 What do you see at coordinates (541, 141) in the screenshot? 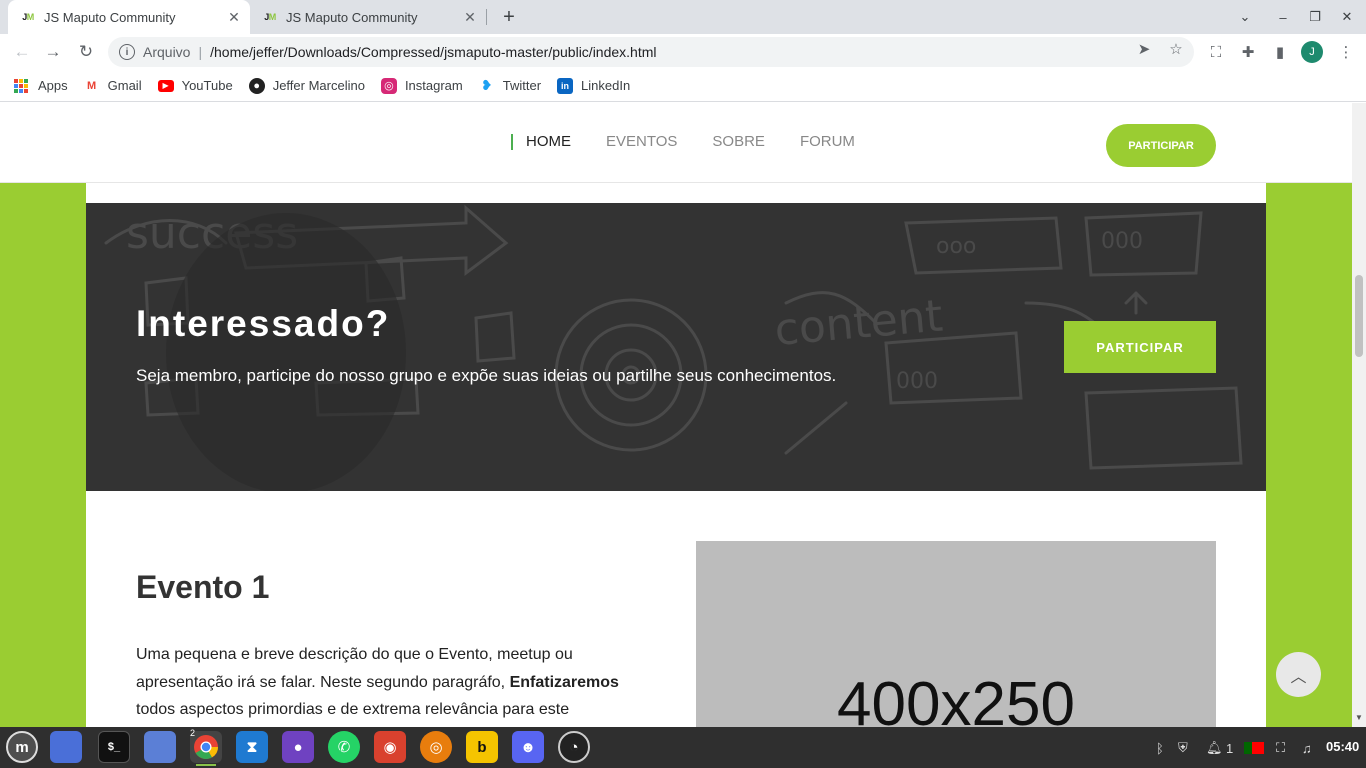
I see `nav-item-home: HOME` at bounding box center [541, 141].